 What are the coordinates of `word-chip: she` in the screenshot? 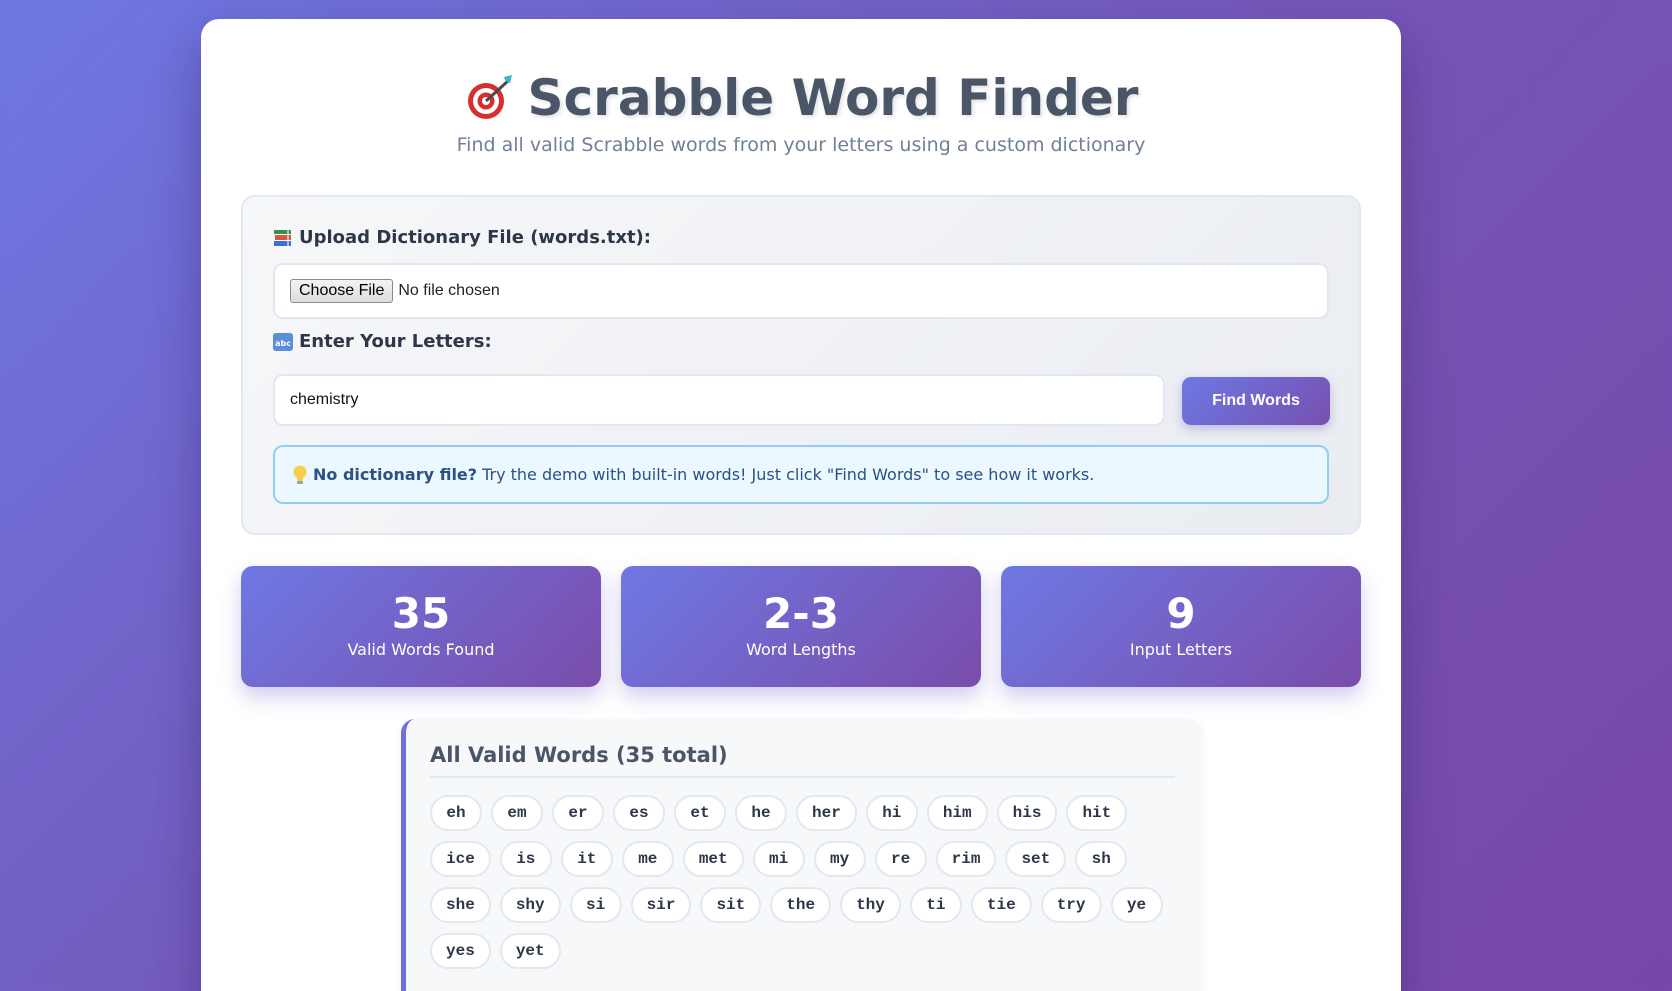 It's located at (460, 905).